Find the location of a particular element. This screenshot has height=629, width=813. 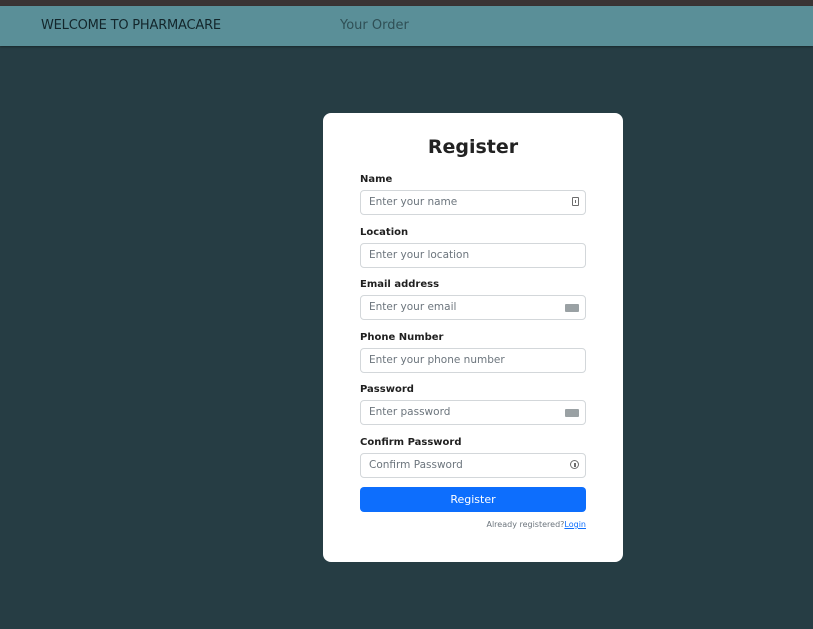

navbar: WELCOME TO PHARMACARE Your Order is located at coordinates (406, 26).